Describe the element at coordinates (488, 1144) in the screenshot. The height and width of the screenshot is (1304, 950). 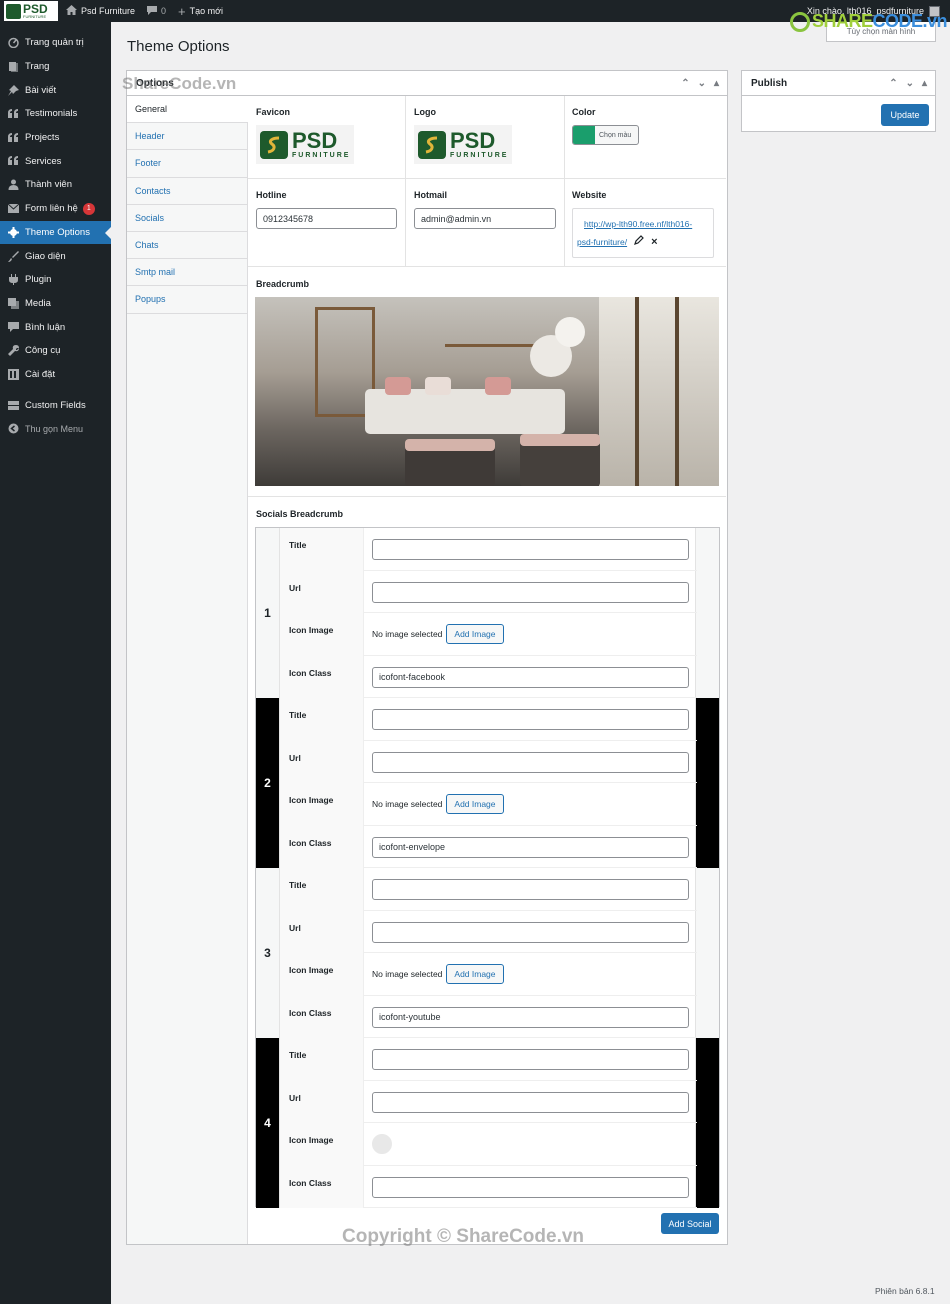
I see `field-icon-image: Icon Image` at that location.